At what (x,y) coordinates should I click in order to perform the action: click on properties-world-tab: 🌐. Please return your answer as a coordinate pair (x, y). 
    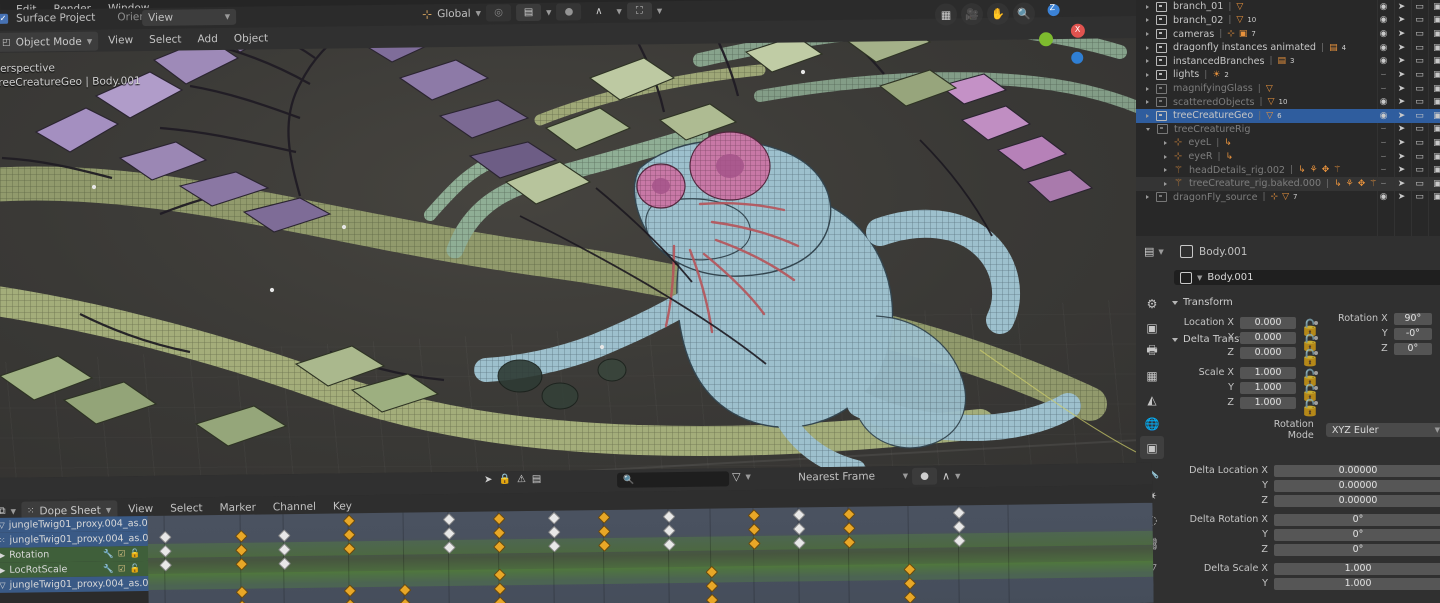
    Looking at the image, I should click on (1152, 423).